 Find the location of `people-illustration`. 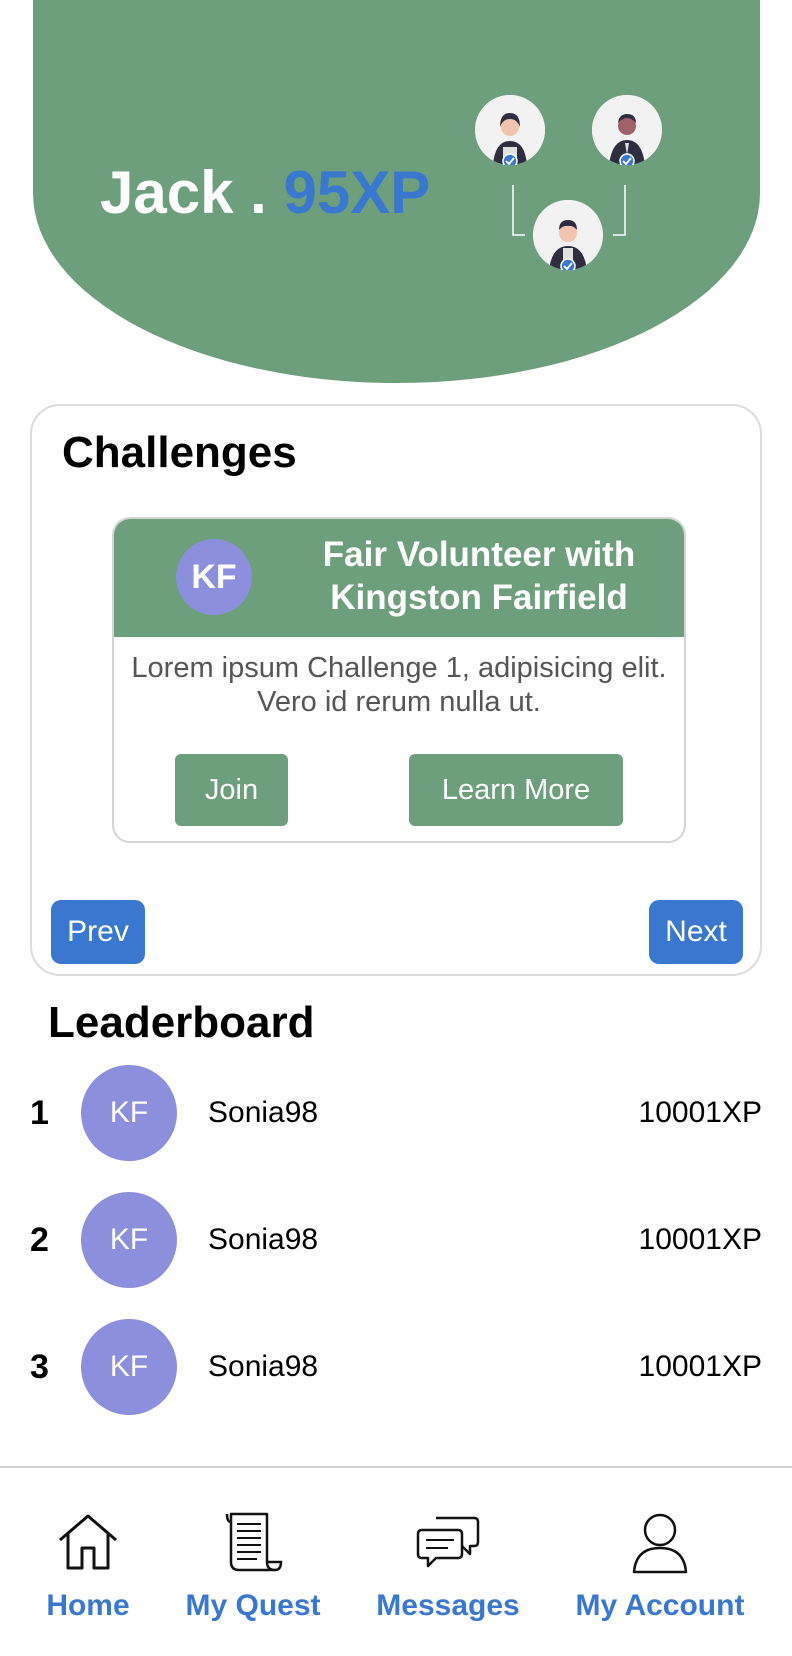

people-illustration is located at coordinates (595, 190).